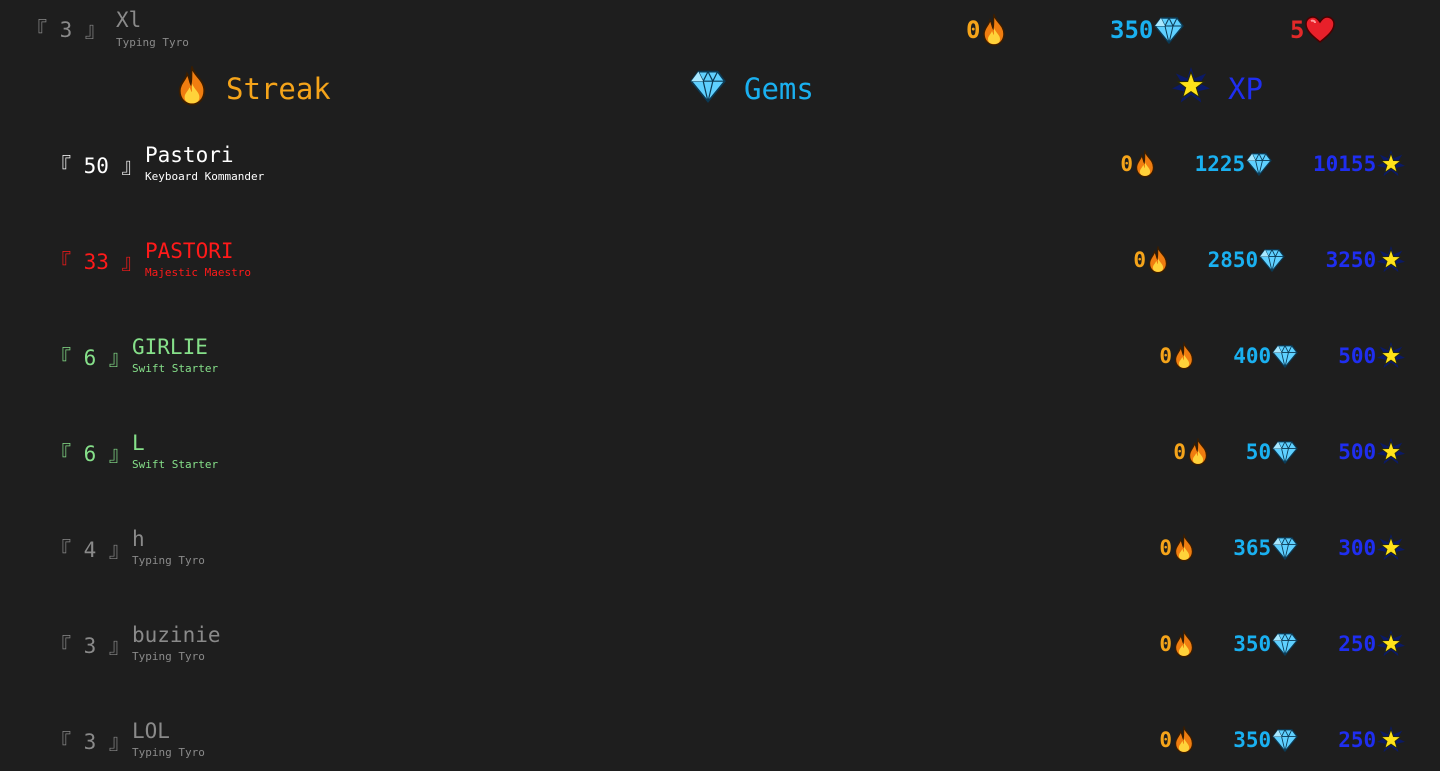 The image size is (1440, 771). Describe the element at coordinates (1220, 164) in the screenshot. I see `player-gems-value: 1225` at that location.